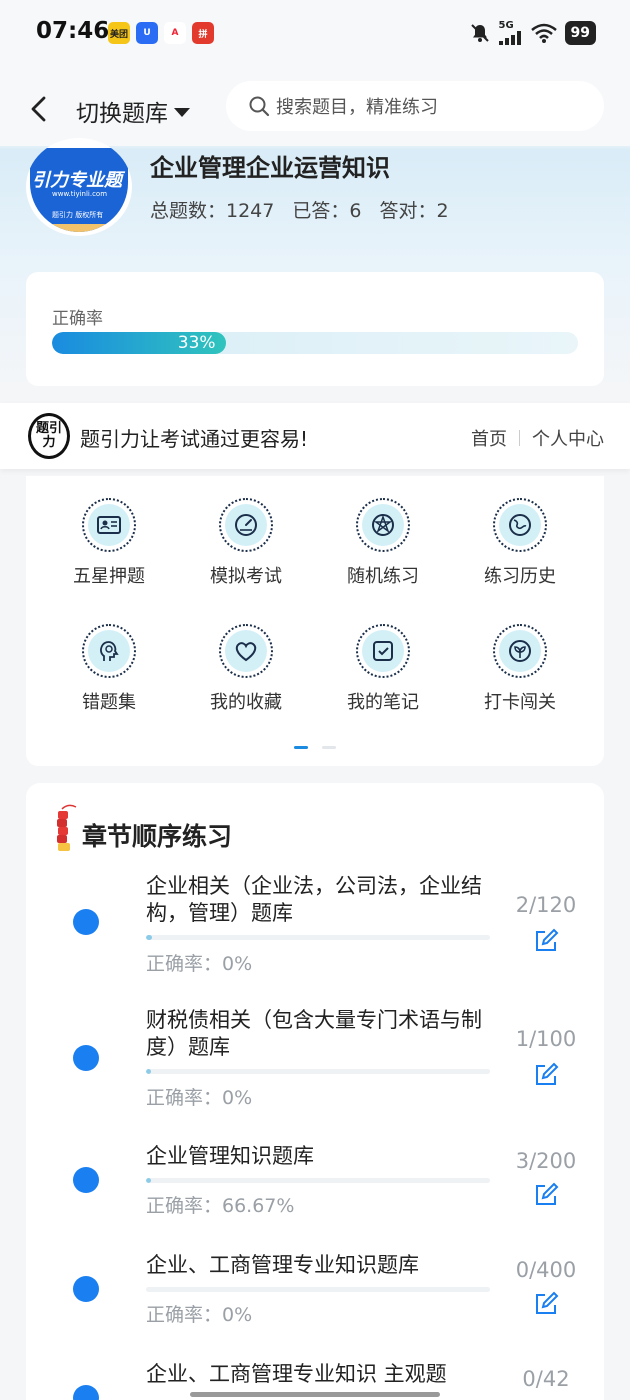  What do you see at coordinates (383, 525) in the screenshot?
I see `network-icon` at bounding box center [383, 525].